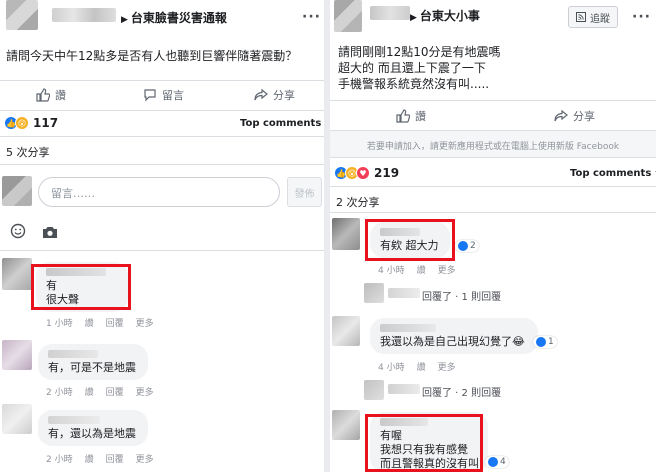  What do you see at coordinates (358, 202) in the screenshot?
I see `share-count: 2 次分享` at bounding box center [358, 202].